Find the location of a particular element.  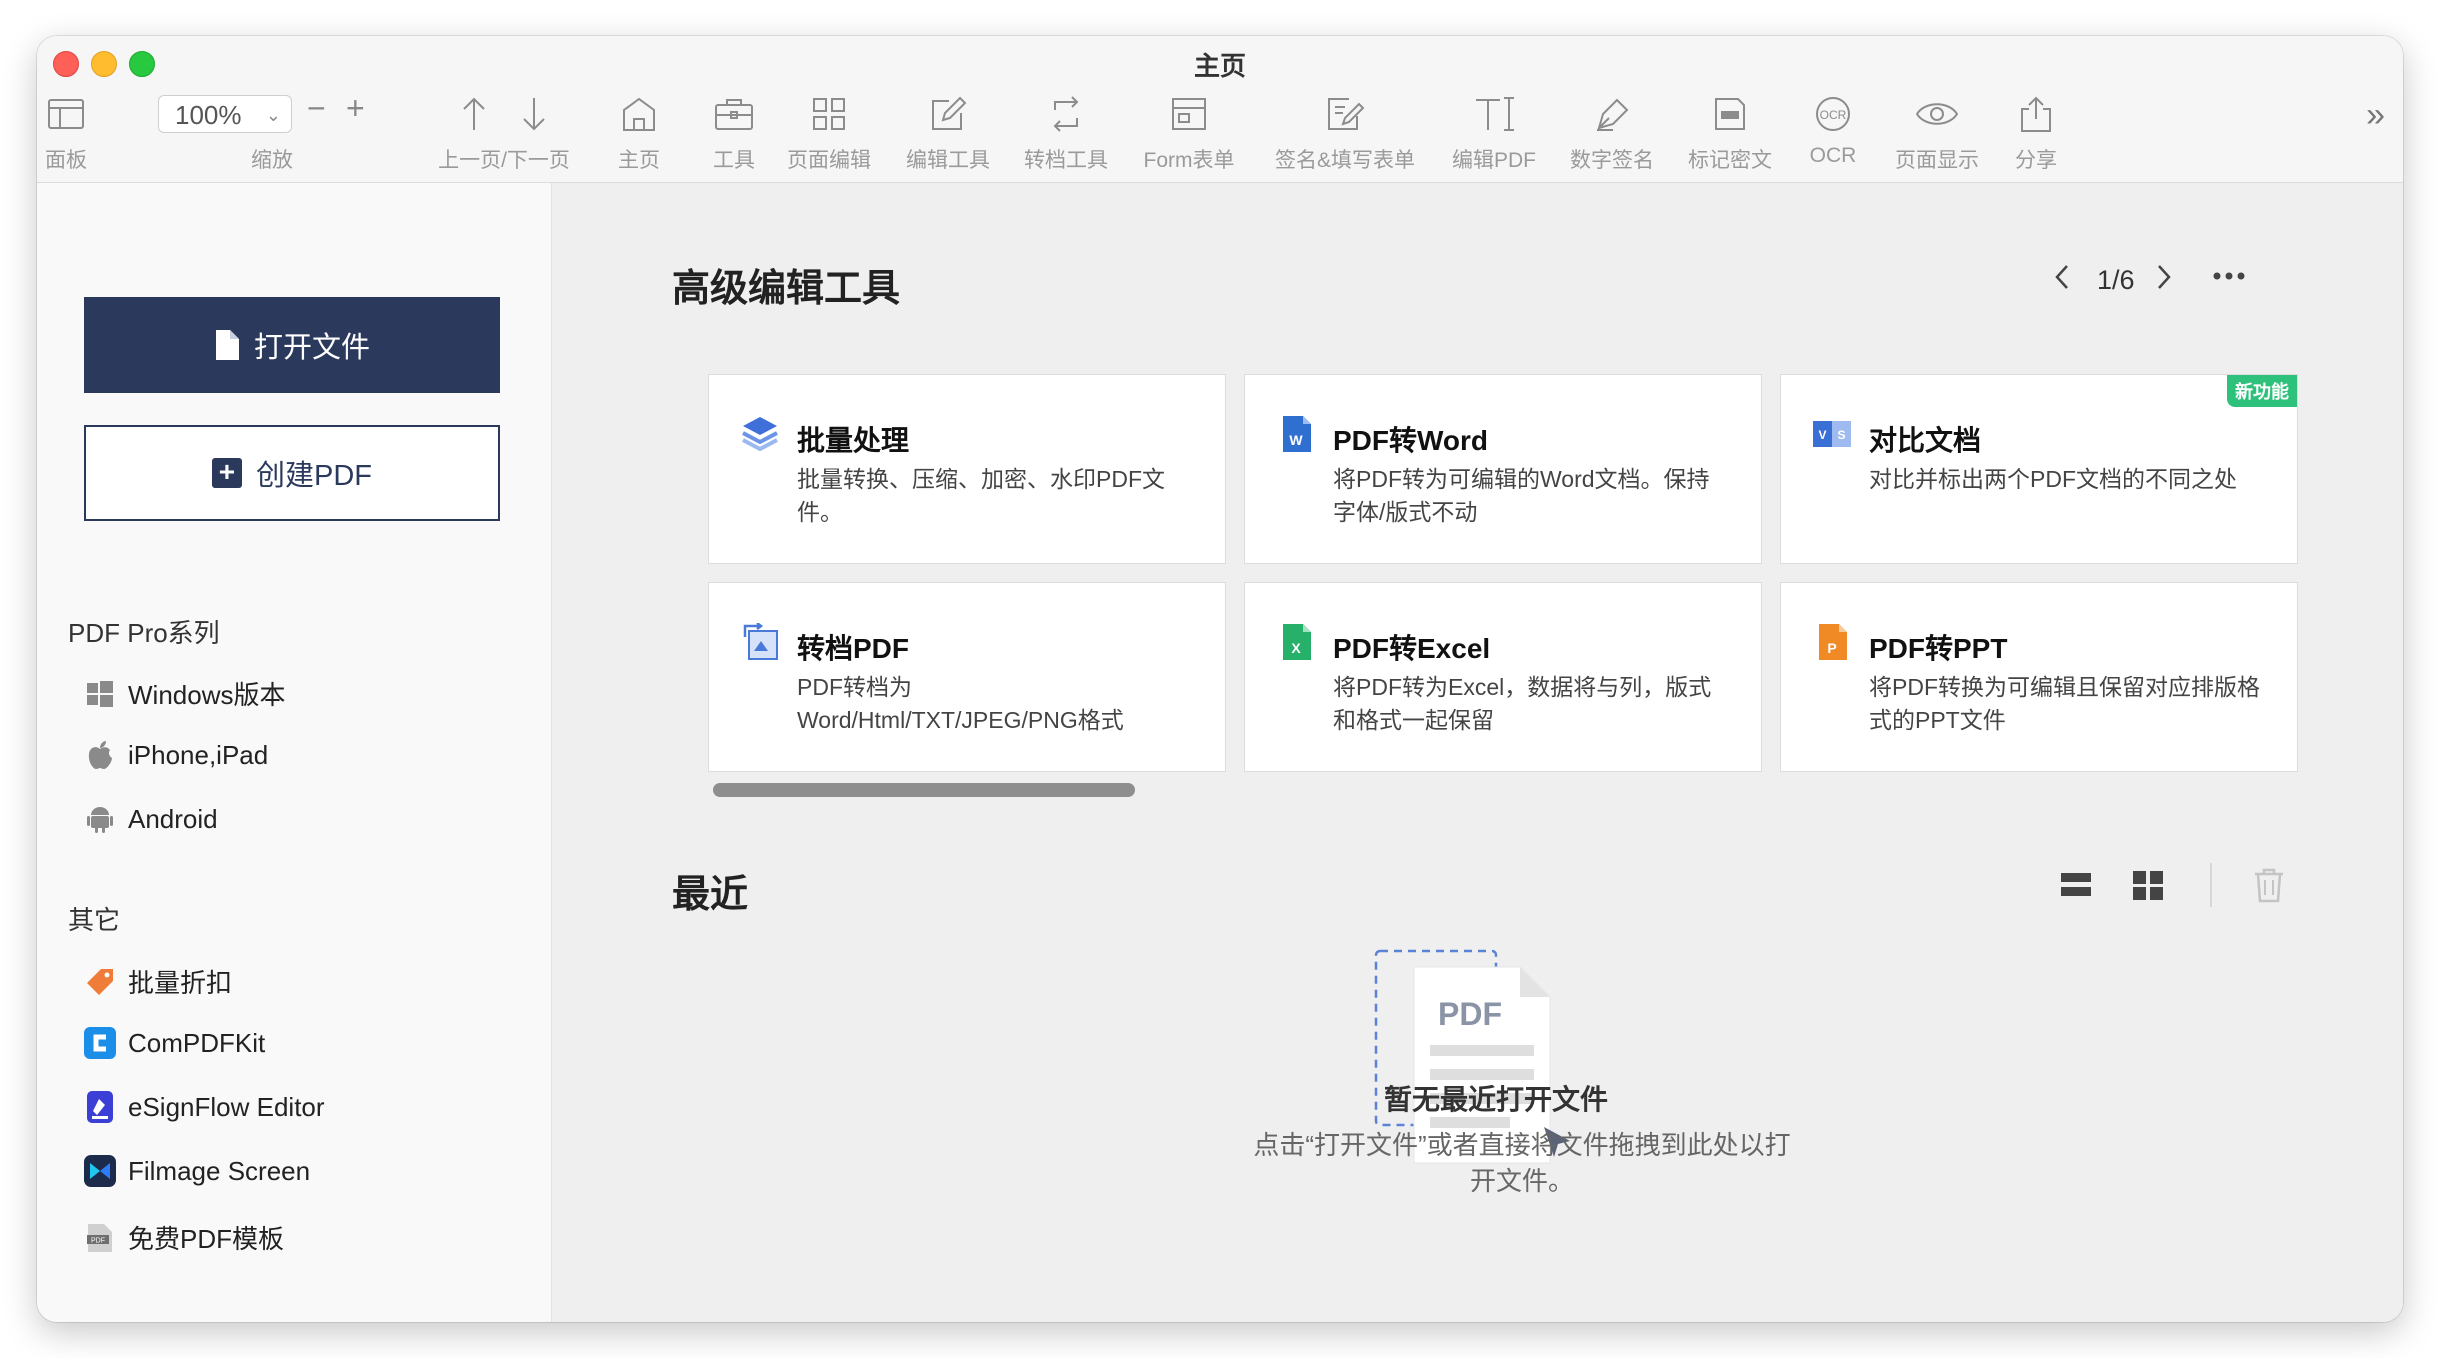

sidebar-item-label: ComPDFKit is located at coordinates (197, 1042).